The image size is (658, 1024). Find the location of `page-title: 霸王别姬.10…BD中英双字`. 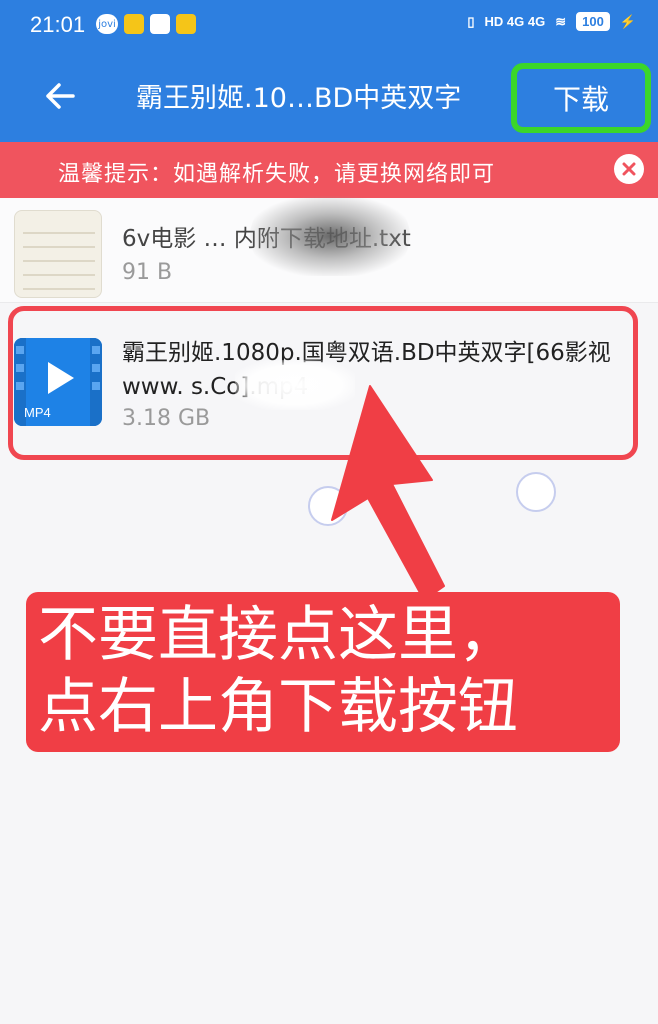

page-title: 霸王别姬.10…BD中英双字 is located at coordinates (299, 98).